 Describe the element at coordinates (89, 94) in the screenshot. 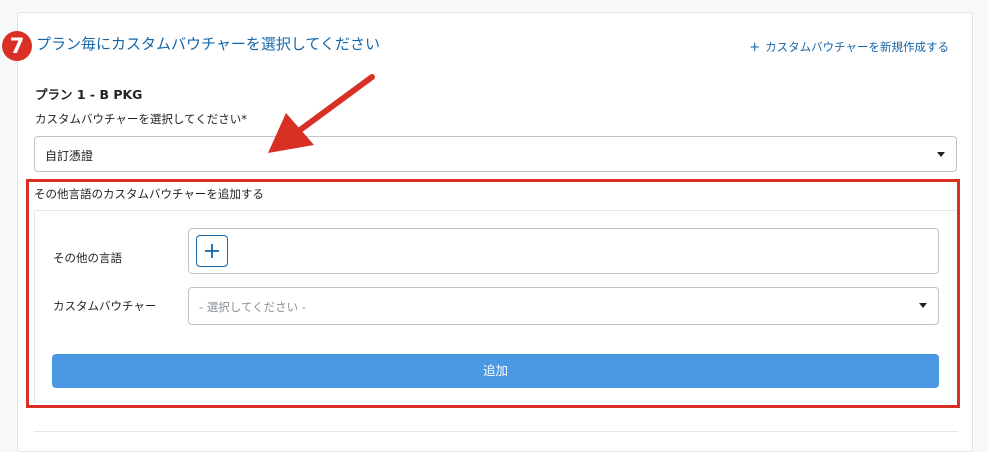

I see `plan-title: プラン 1 - B PKG` at that location.